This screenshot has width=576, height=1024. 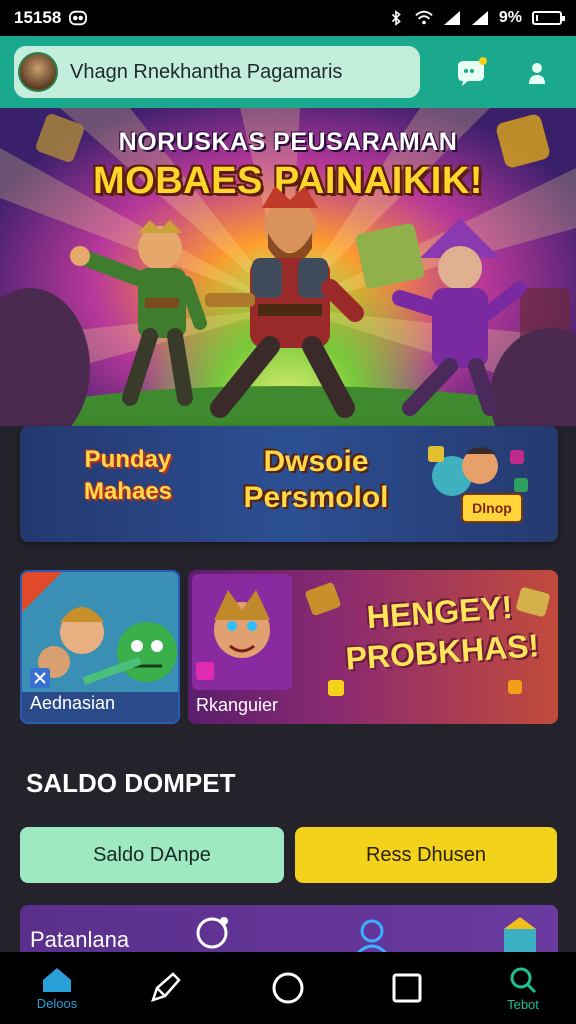 I want to click on status-bar: 15158 9%, so click(x=288, y=18).